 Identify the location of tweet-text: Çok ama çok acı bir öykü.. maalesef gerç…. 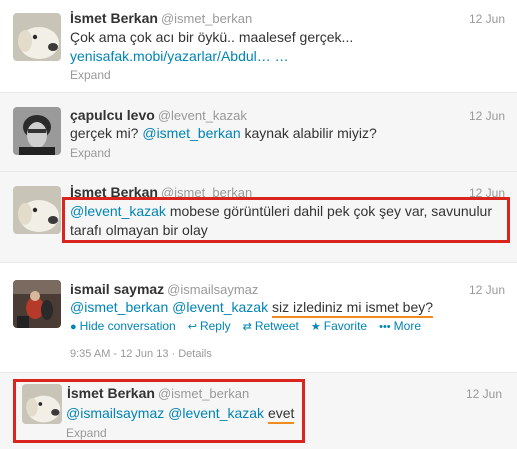
(211, 37).